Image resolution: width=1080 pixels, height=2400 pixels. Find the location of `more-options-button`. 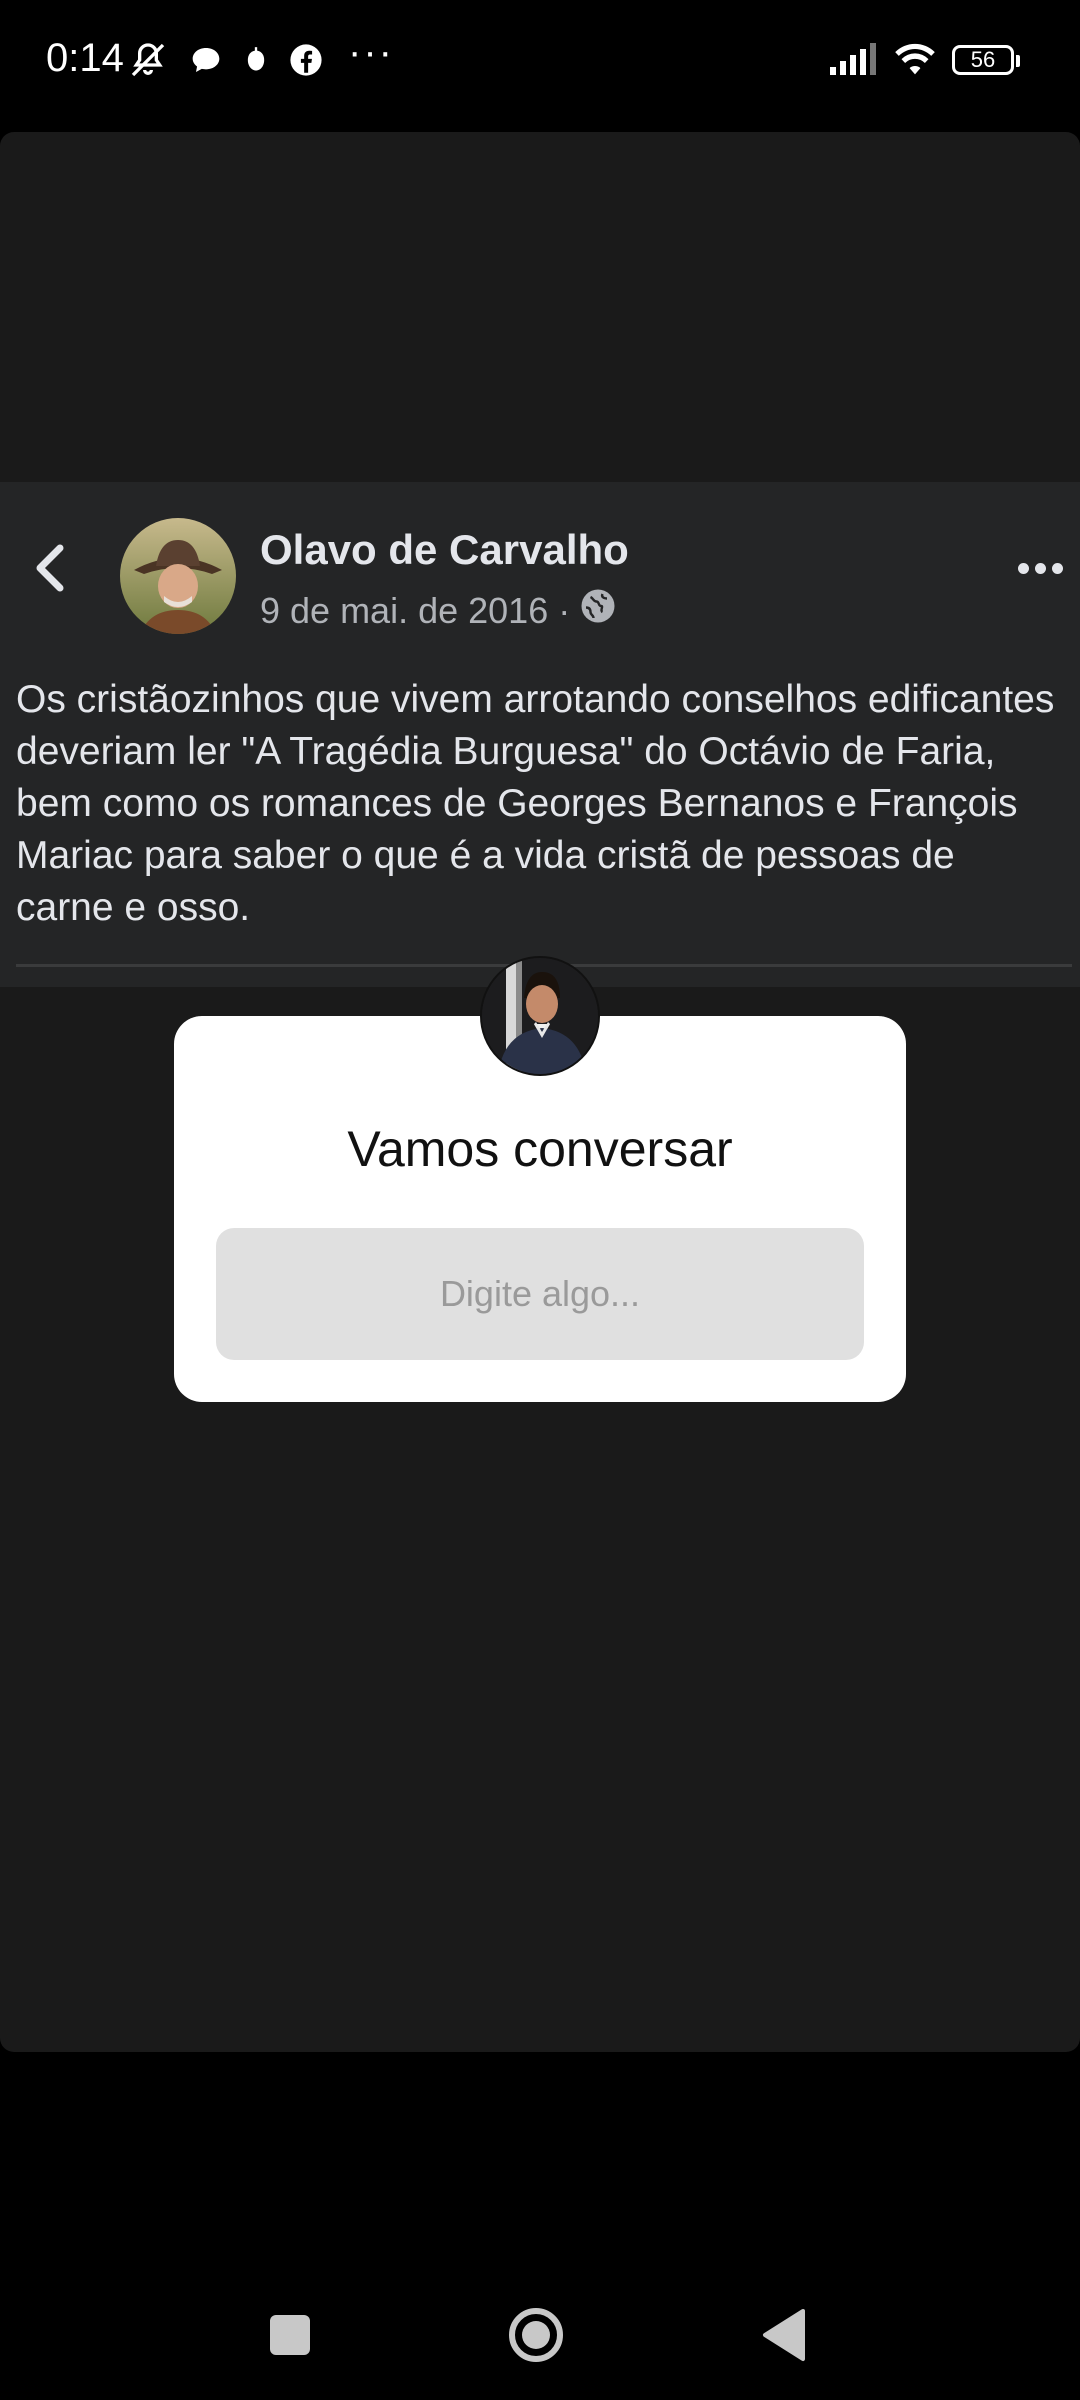

more-options-button is located at coordinates (1040, 568).